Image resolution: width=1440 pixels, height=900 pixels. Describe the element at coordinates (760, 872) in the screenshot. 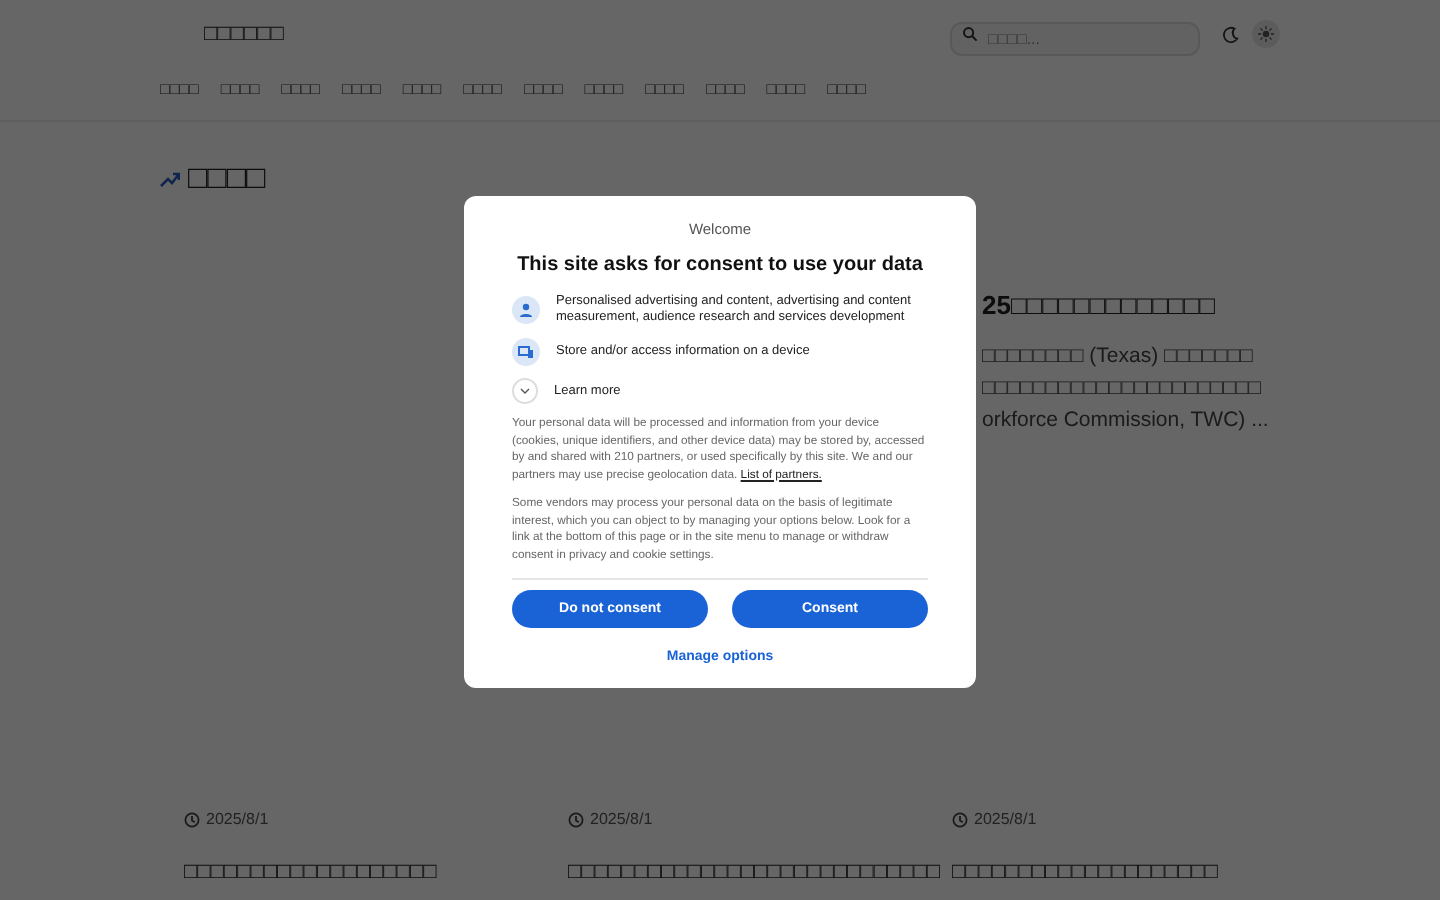

I see `article-title: □□□□□□□□□□□□□□□□□□□□□□□□□□□□` at that location.